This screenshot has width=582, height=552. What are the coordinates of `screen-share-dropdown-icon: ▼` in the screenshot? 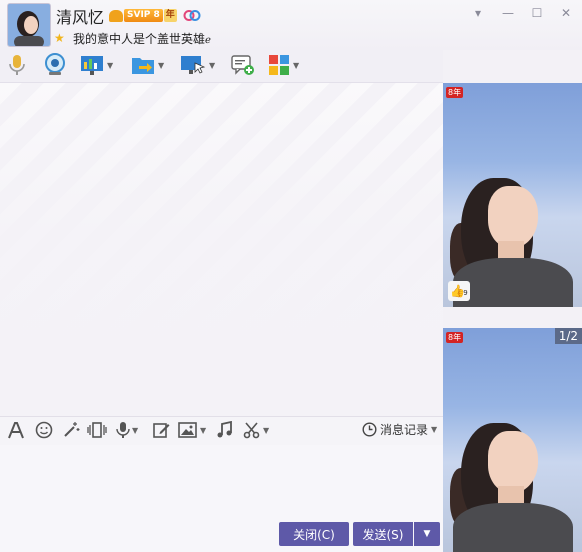 It's located at (212, 65).